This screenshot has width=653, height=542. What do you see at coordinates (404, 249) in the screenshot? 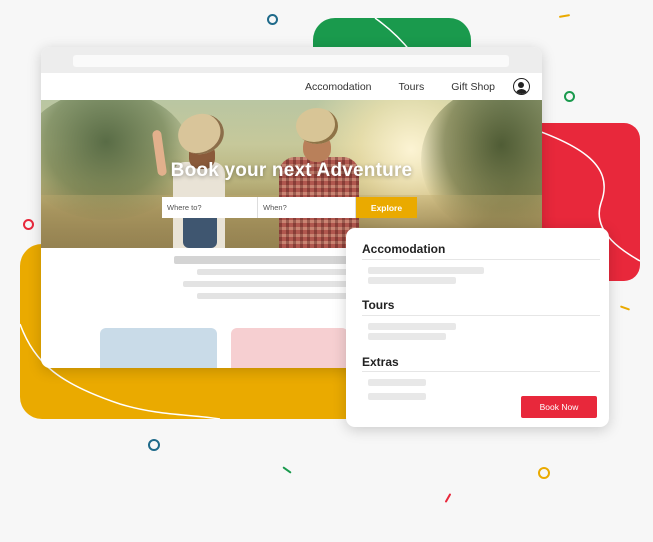
I see `section-title-accommodation: Accomodation` at bounding box center [404, 249].